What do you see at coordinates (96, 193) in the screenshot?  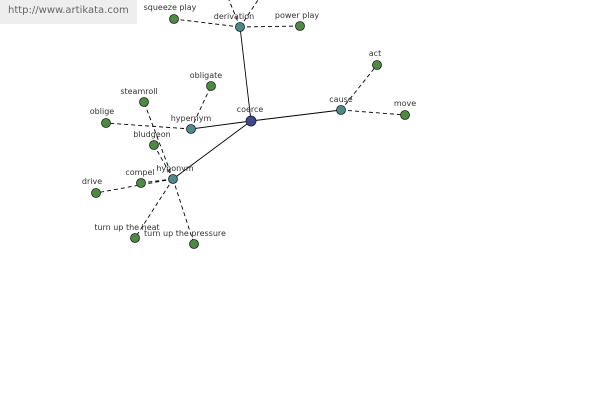 I see `node-drive` at bounding box center [96, 193].